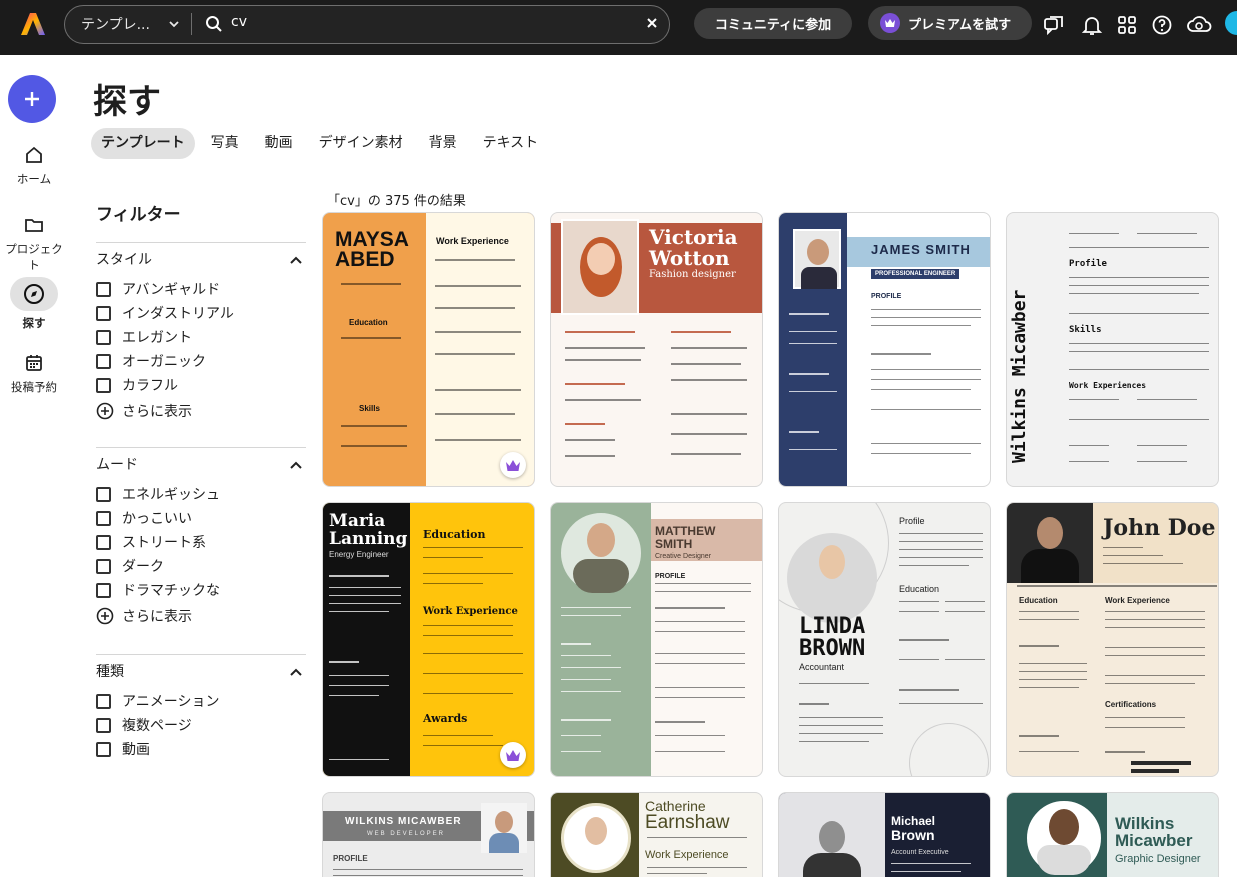 The image size is (1237, 877). I want to click on show-more-style-button: さらに表示, so click(201, 411).